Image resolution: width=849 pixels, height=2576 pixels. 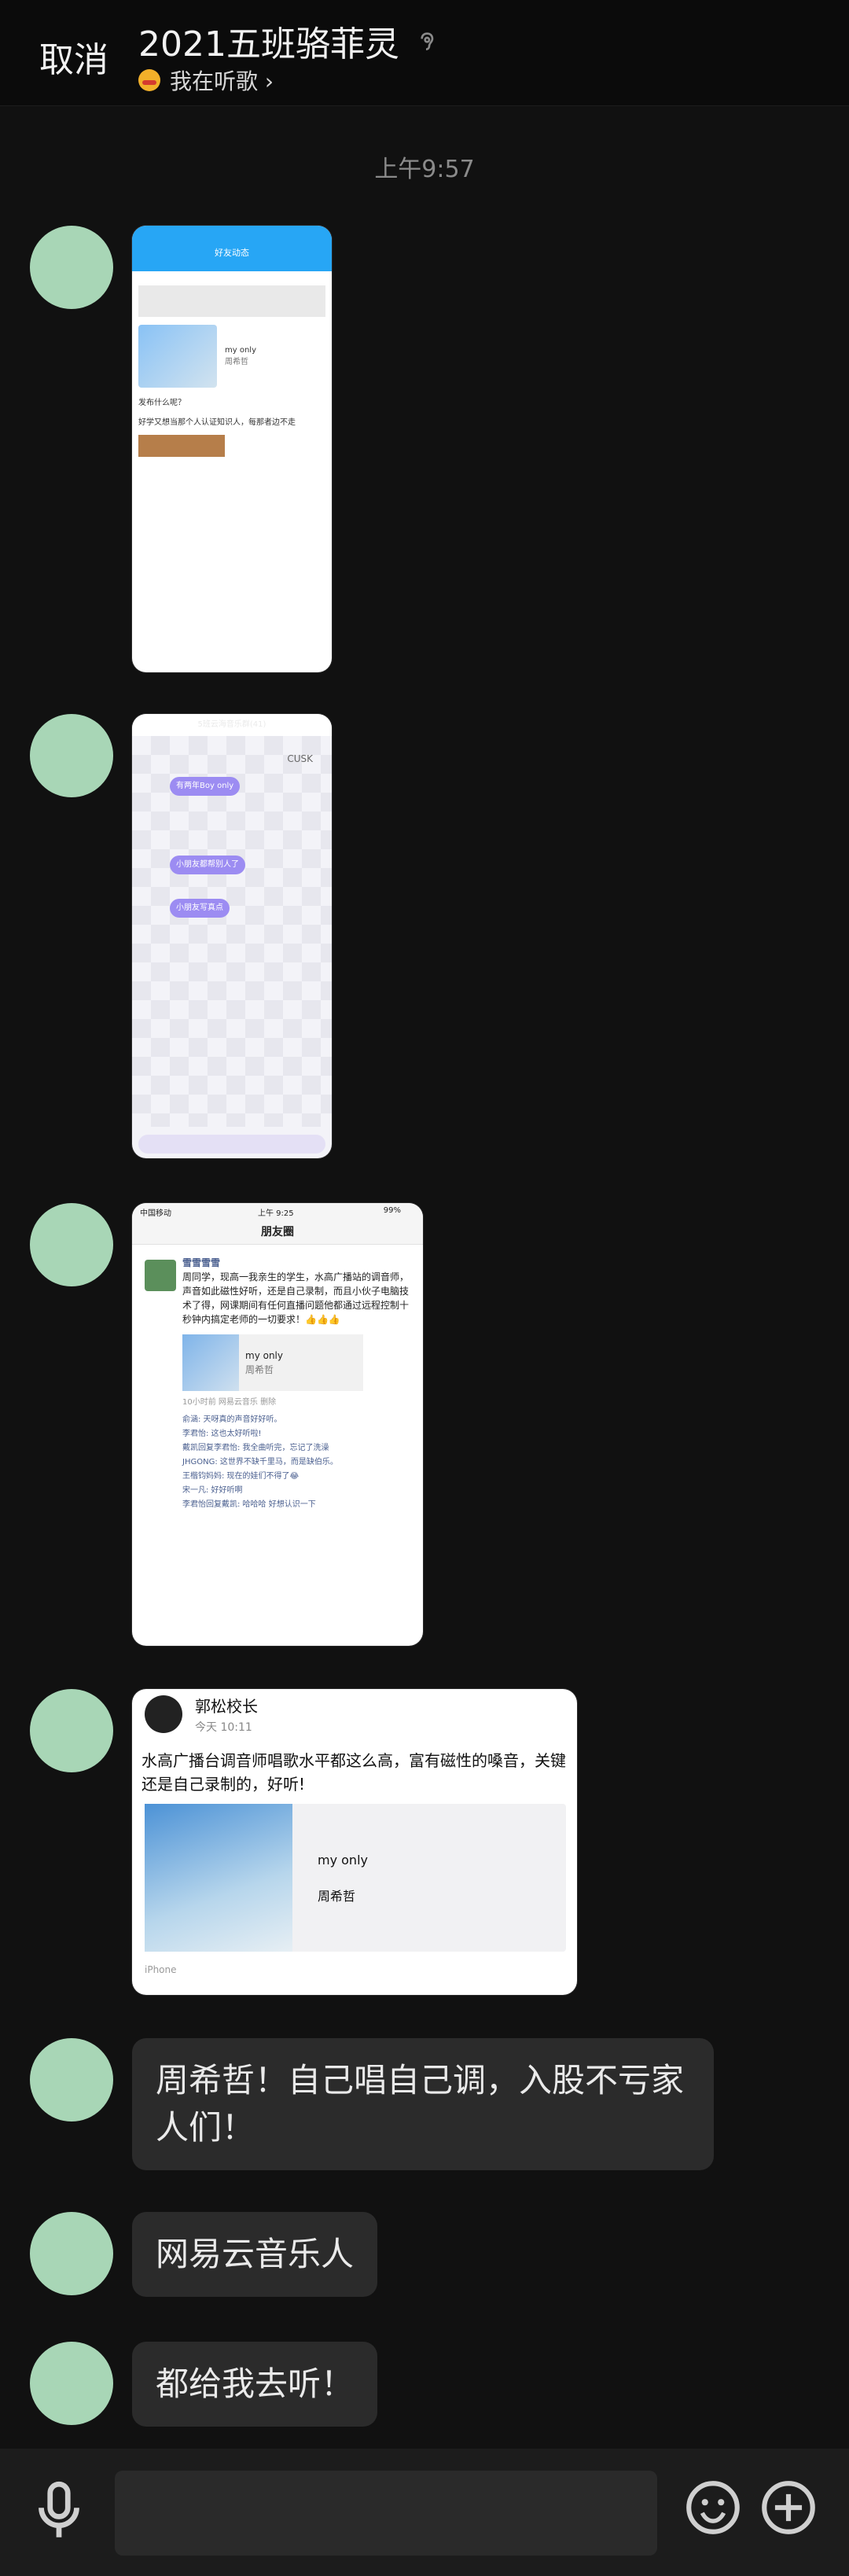 I want to click on comment: JHGONG: 这世界不缺千里马，而是缺伯乐。, so click(x=260, y=1462).